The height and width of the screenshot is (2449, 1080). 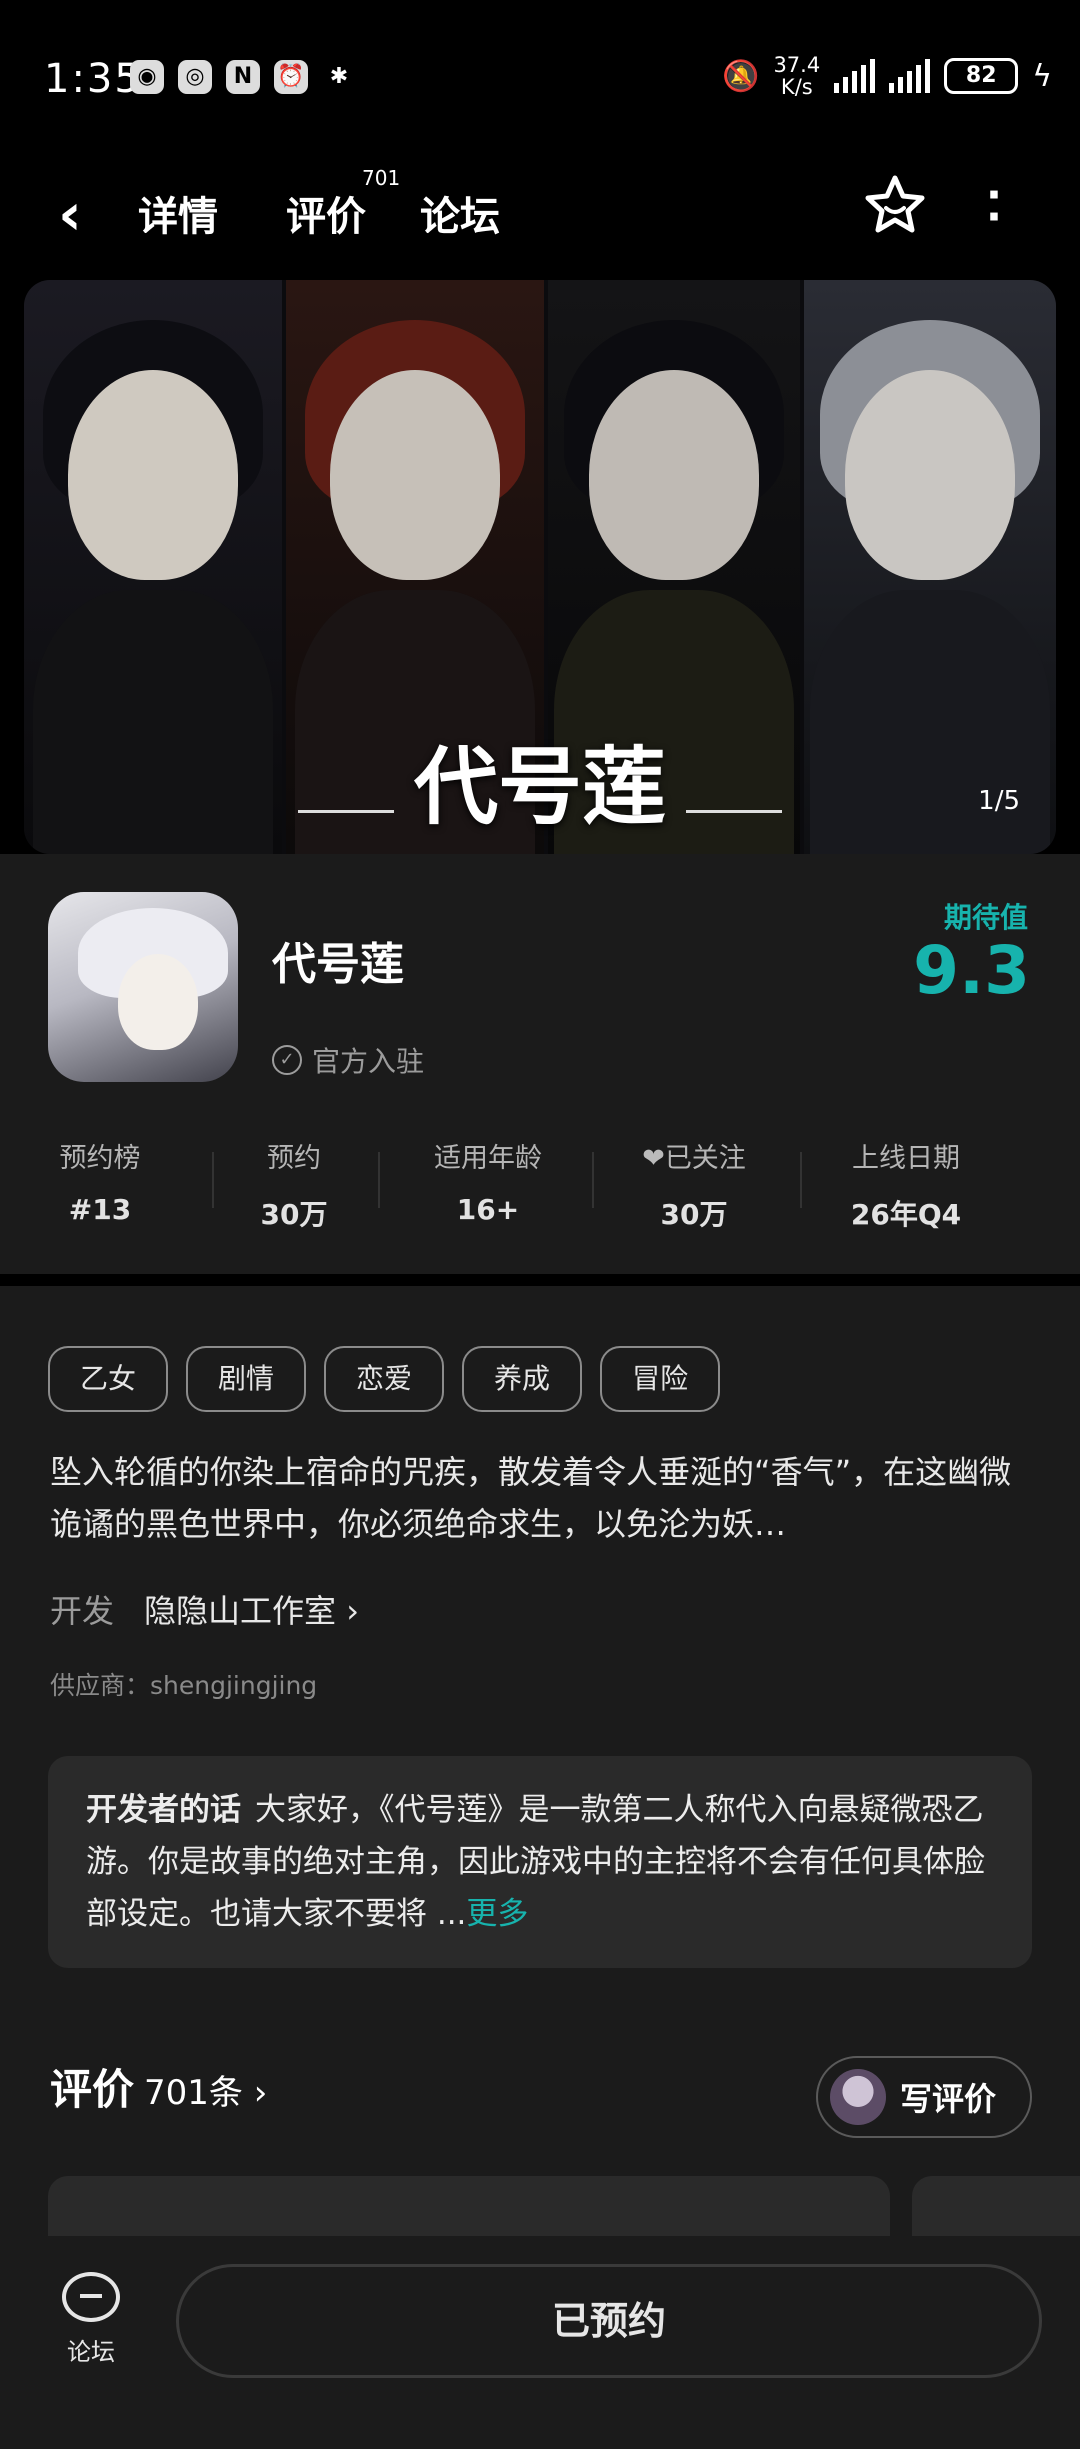 What do you see at coordinates (163, 1810) in the screenshot?
I see `developer-words-title: 开发者的话` at bounding box center [163, 1810].